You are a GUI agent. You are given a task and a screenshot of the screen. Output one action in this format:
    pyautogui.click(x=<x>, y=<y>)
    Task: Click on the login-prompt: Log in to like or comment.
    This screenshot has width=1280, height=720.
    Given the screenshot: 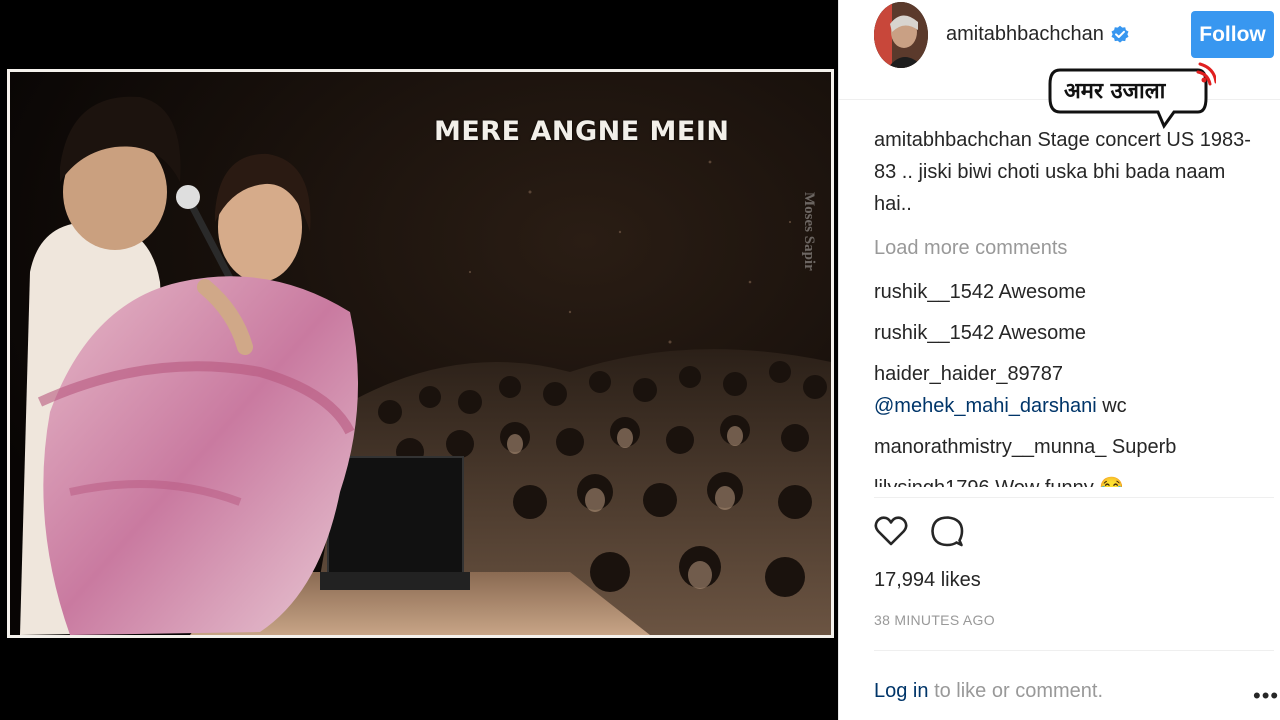 What is the action you would take?
    pyautogui.click(x=988, y=691)
    